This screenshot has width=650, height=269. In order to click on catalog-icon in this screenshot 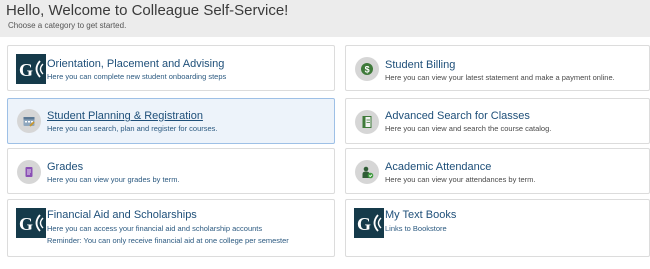, I will do `click(367, 122)`.